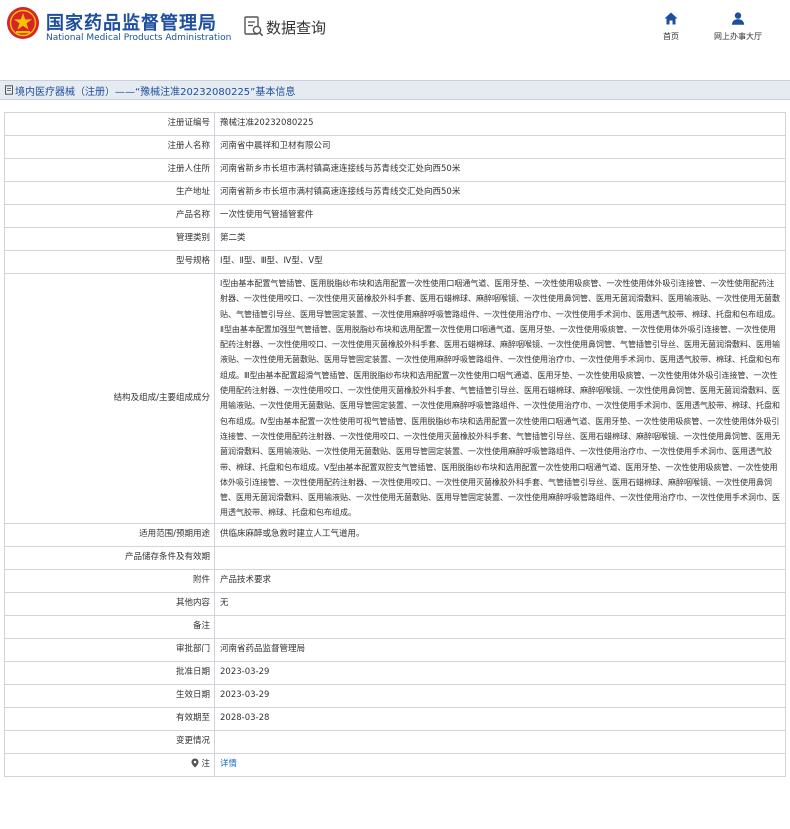  I want to click on field-label: 注册人住所, so click(109, 170).